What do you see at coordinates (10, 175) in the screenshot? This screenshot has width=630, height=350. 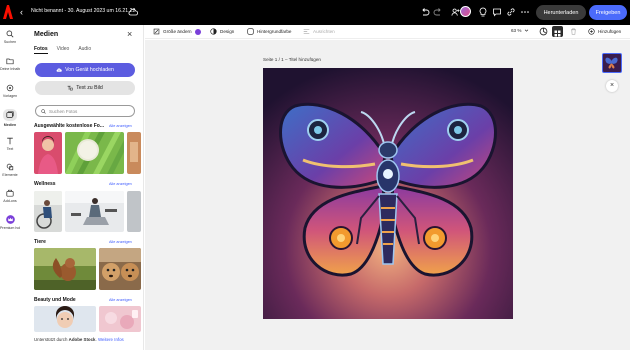 I see `rail-label: Elemente` at bounding box center [10, 175].